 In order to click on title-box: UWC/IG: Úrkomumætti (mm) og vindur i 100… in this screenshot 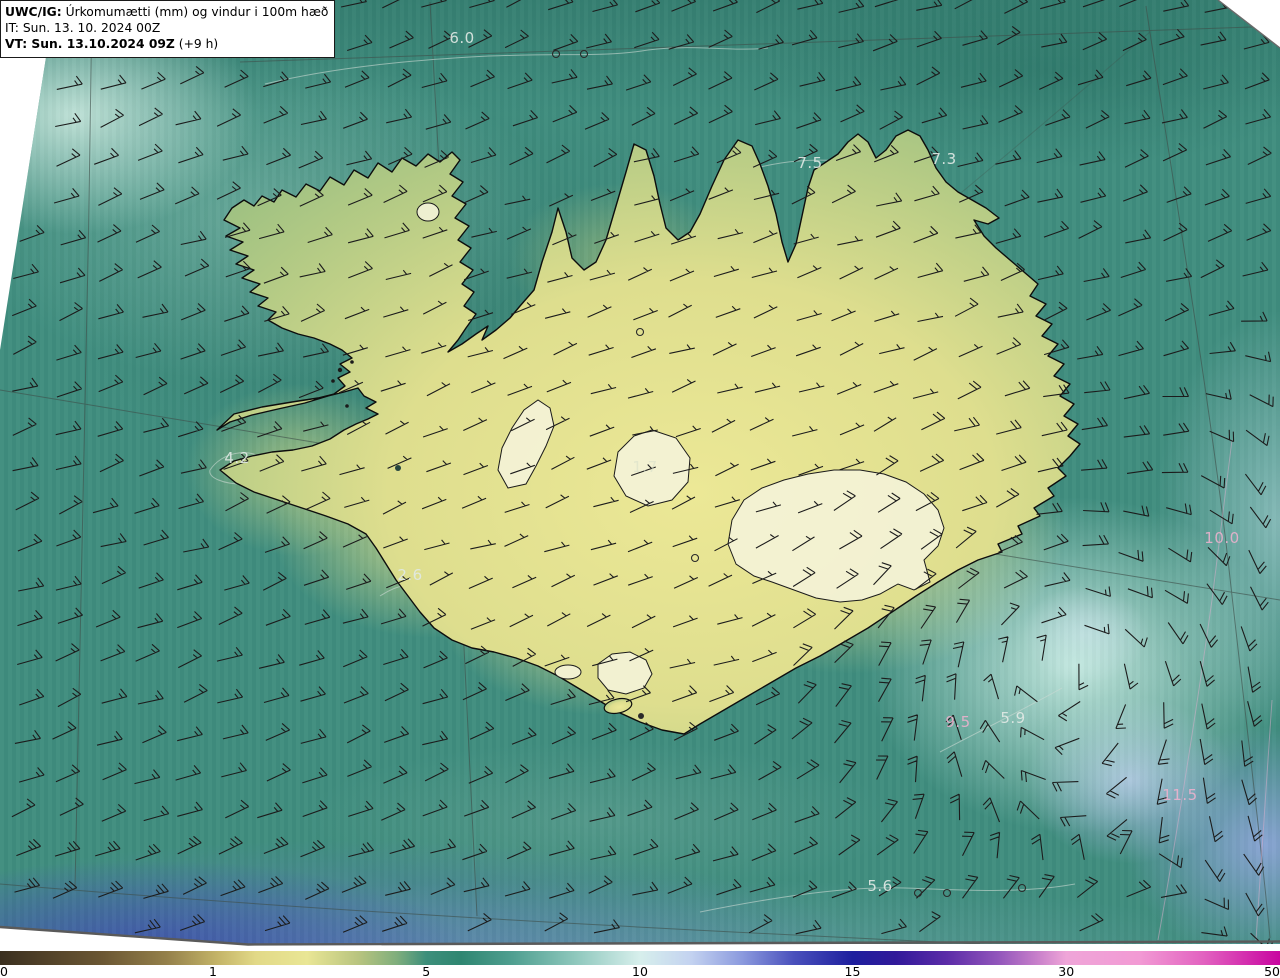, I will do `click(168, 29)`.